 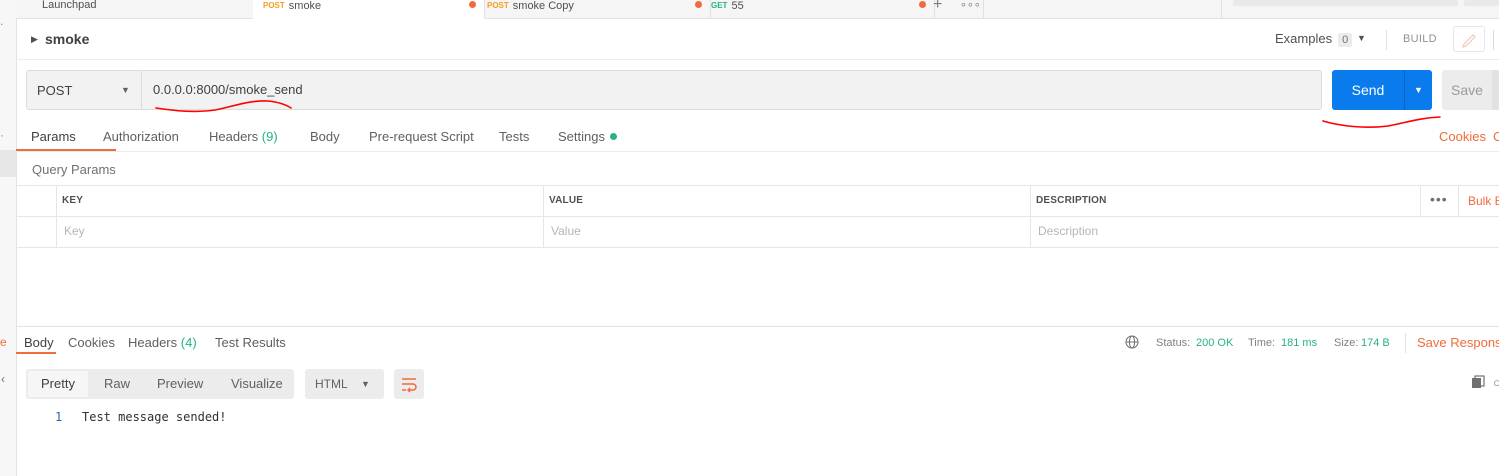 I want to click on bulk-edit-link: Bulk E, so click(x=1483, y=201).